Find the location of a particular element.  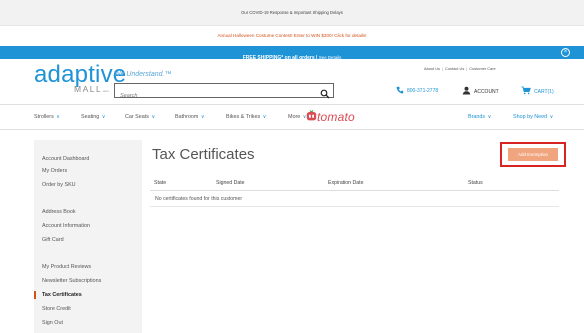

logo-subtitle-text: MALL is located at coordinates (88, 89).